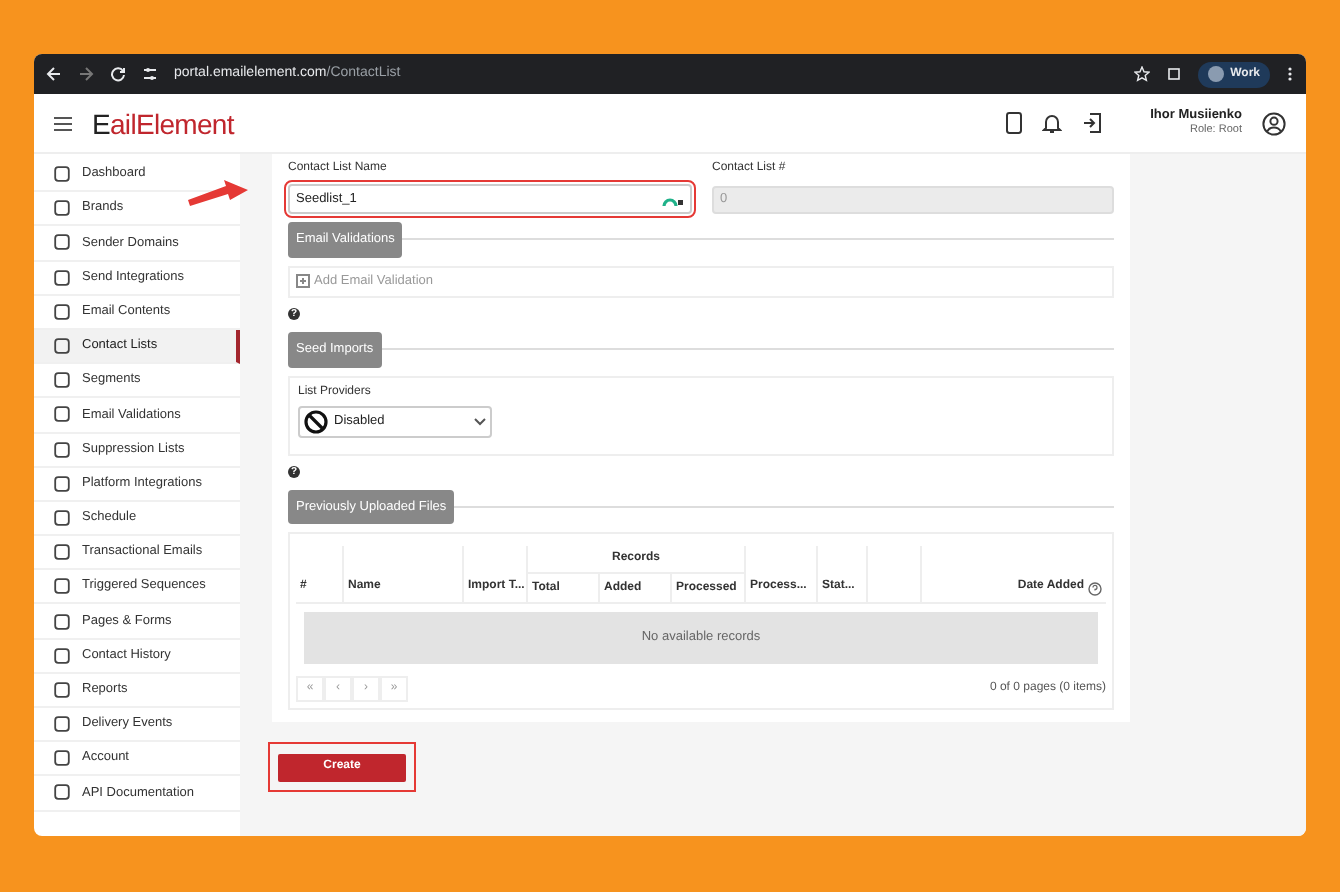  Describe the element at coordinates (1092, 123) in the screenshot. I see `logout-icon` at that location.